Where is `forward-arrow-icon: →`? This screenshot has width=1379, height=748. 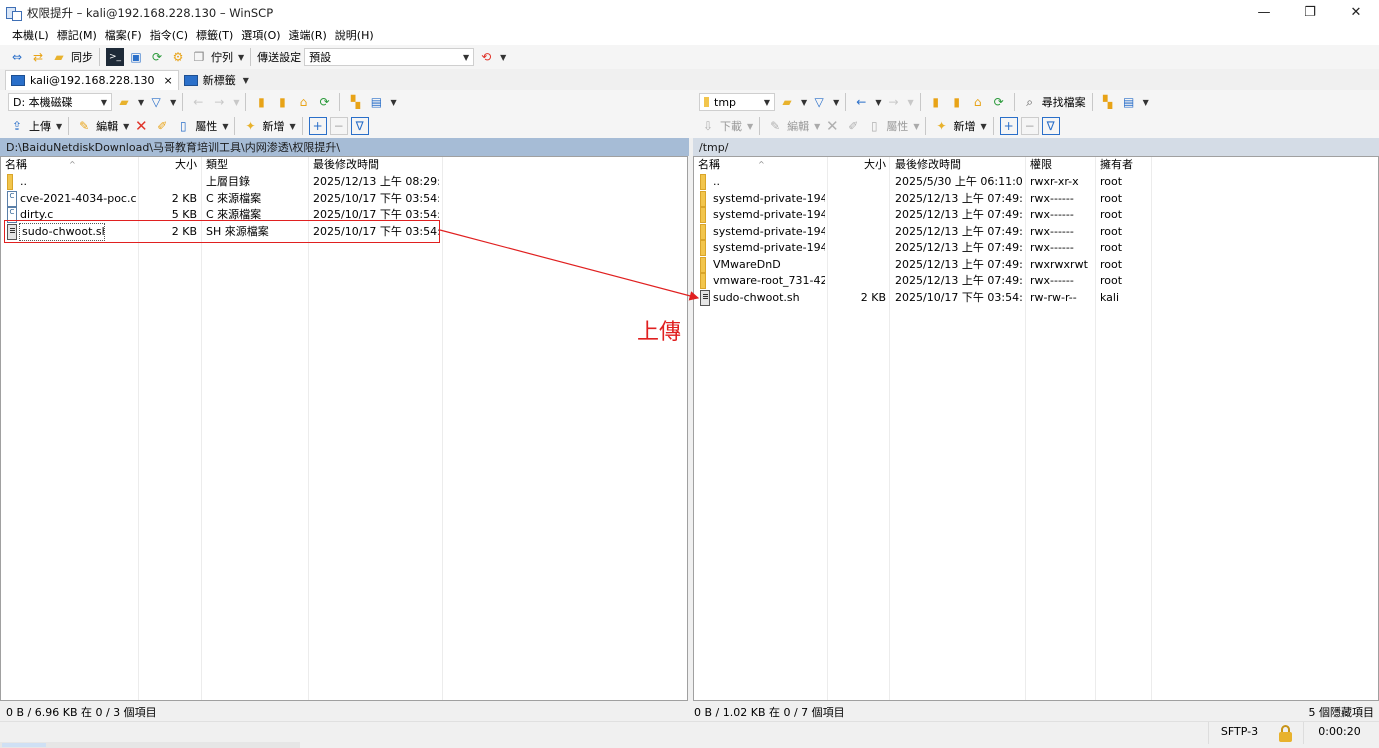 forward-arrow-icon: → is located at coordinates (893, 102).